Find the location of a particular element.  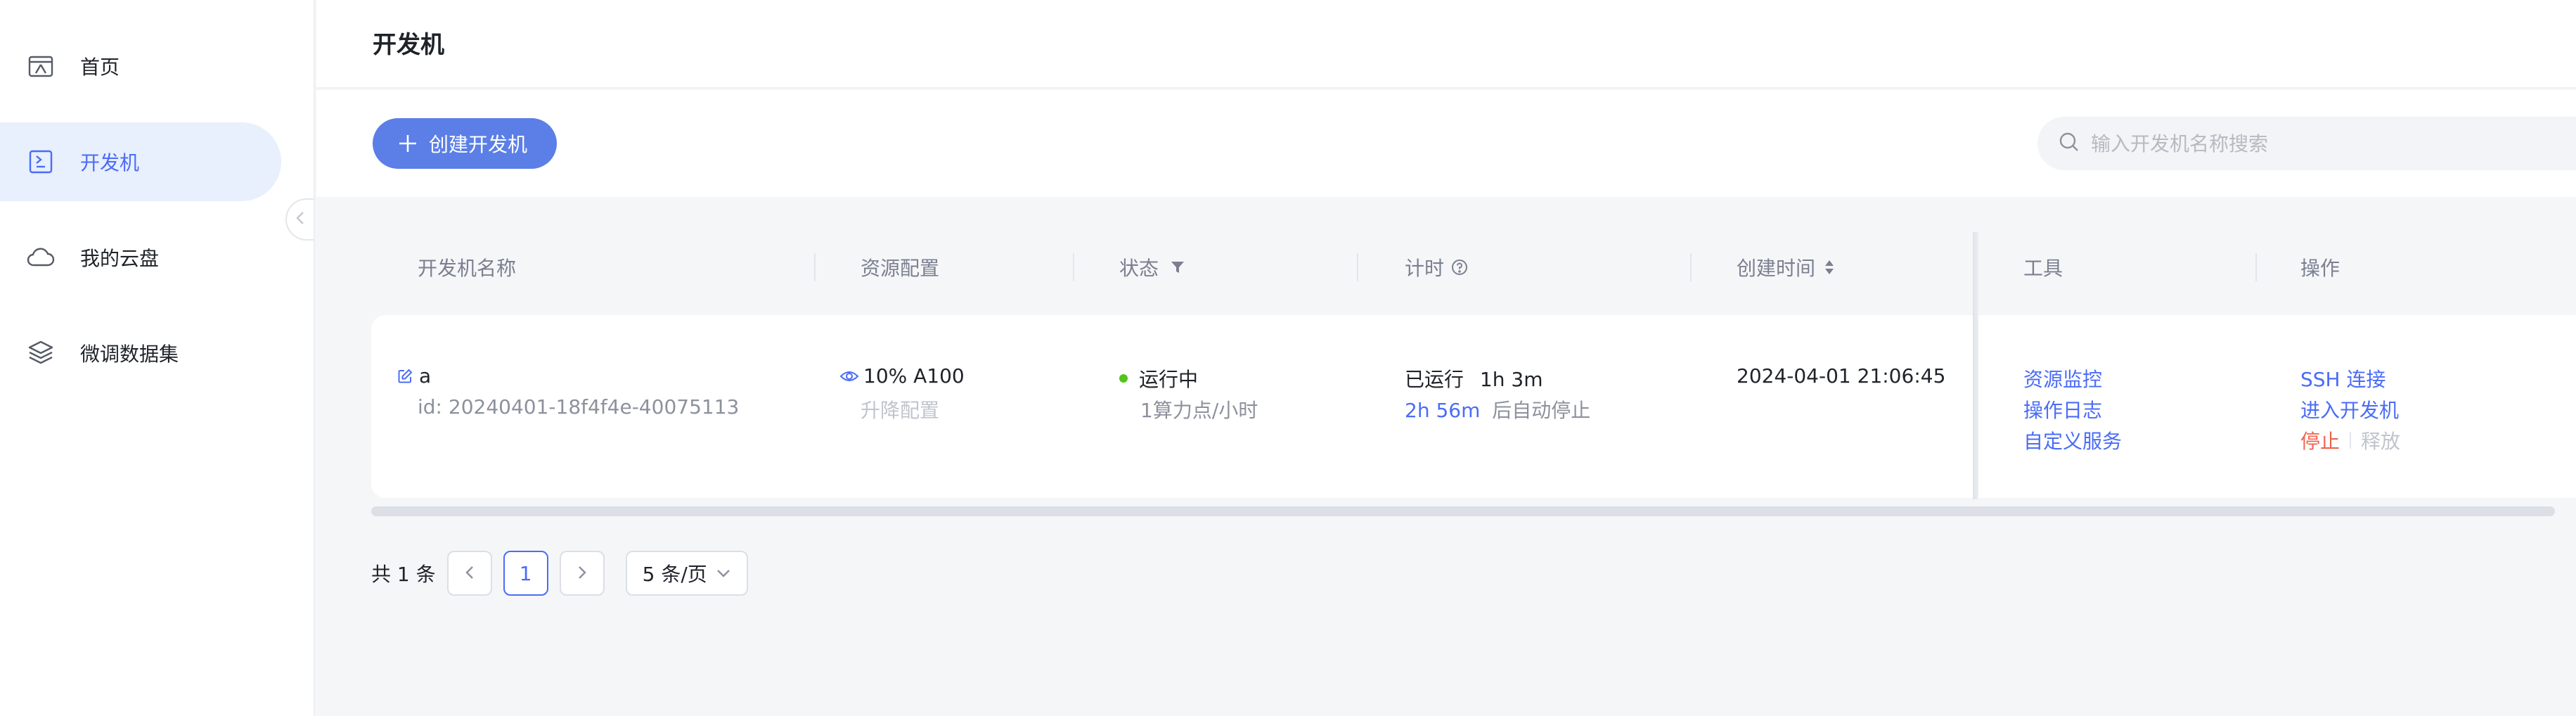

sticky-column-shadow is located at coordinates (1975, 365).